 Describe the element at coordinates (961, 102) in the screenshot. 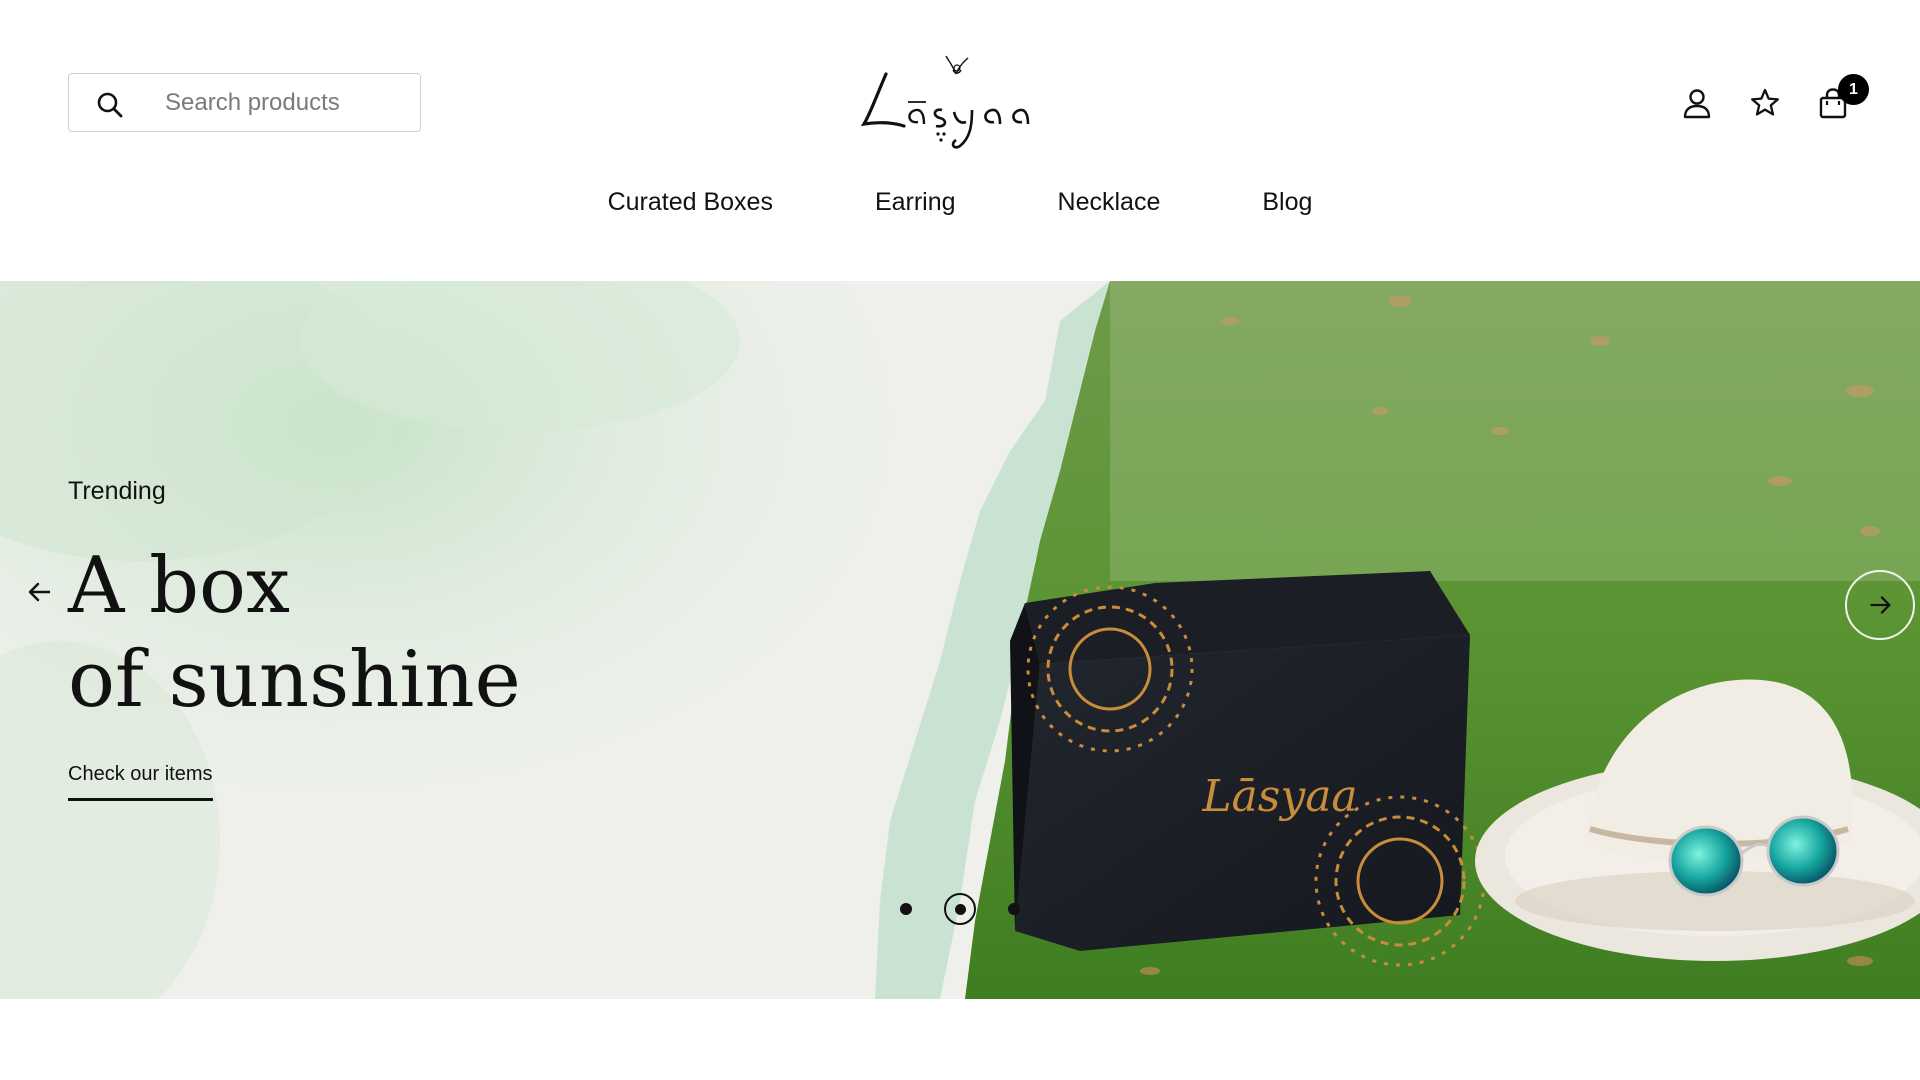

I see `brand-logo` at that location.